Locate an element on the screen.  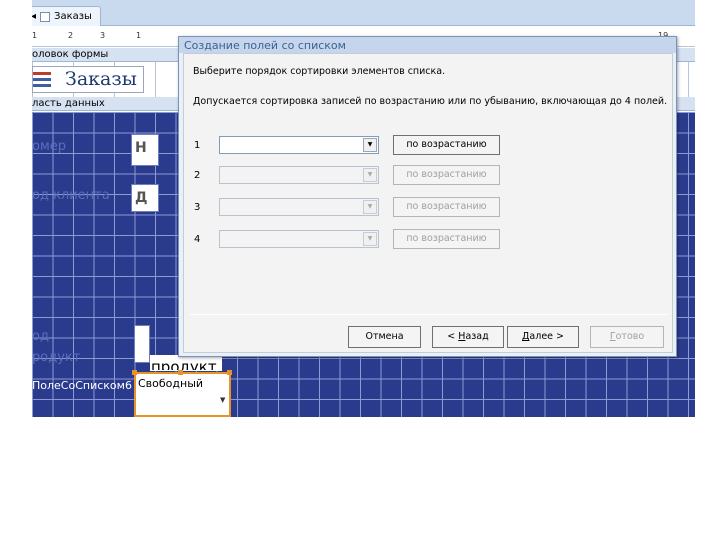
number-textbox: Н is located at coordinates (145, 150).